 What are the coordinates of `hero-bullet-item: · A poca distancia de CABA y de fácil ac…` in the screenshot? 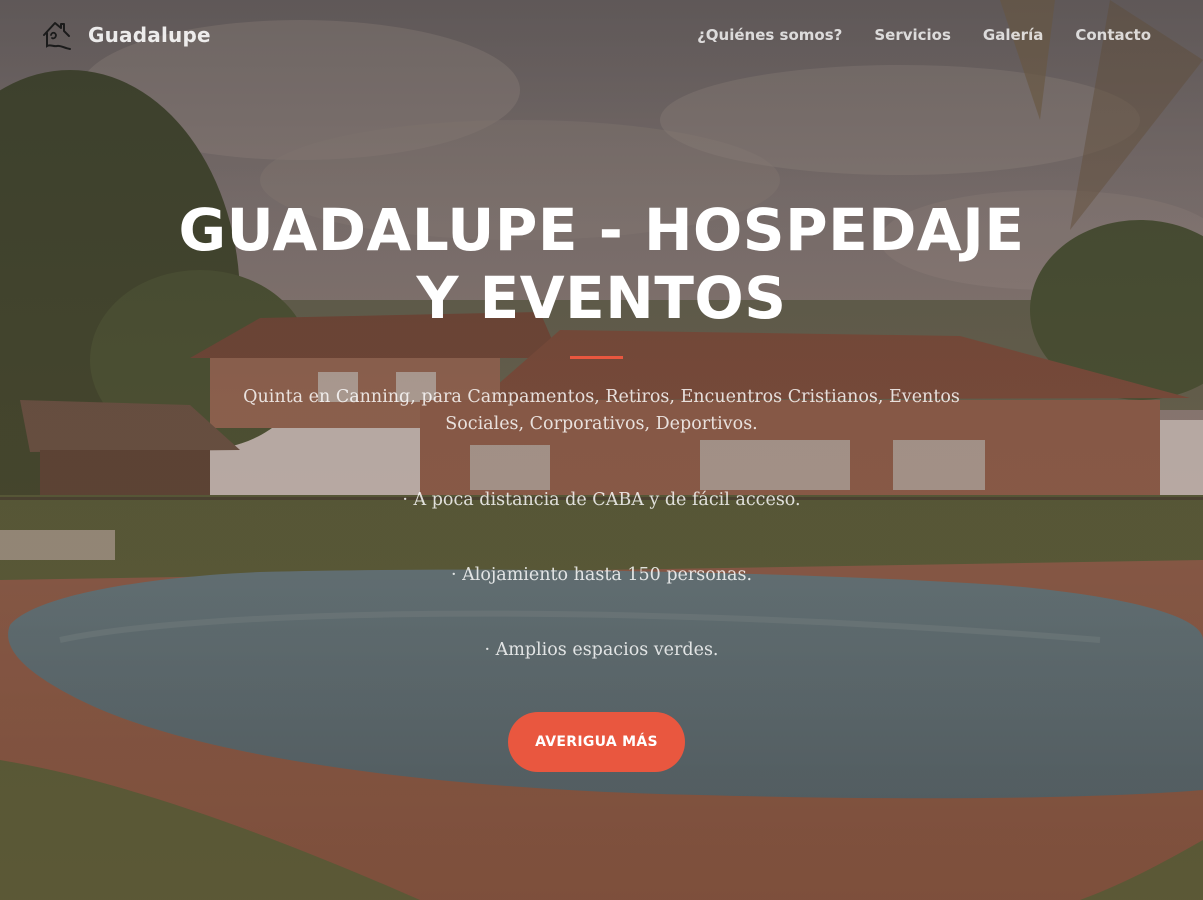 It's located at (601, 500).